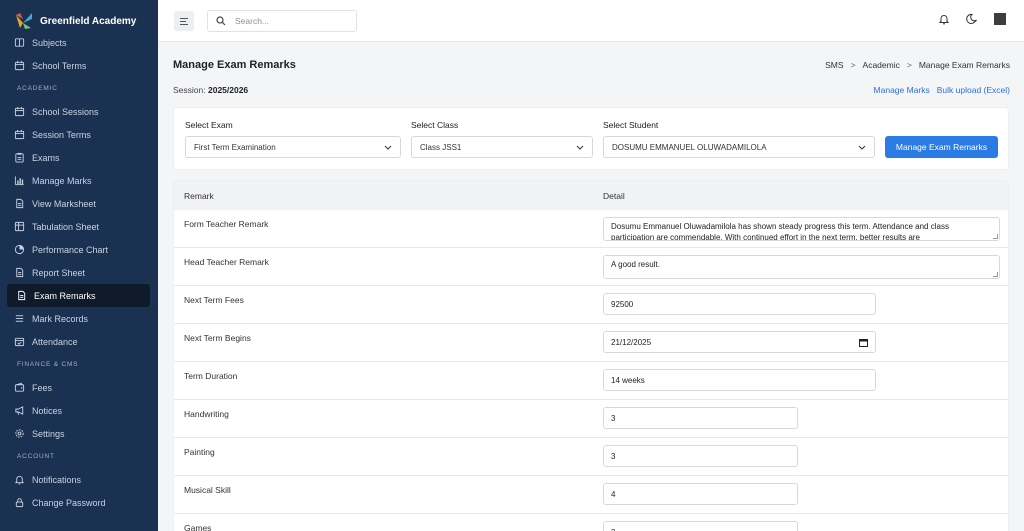  I want to click on menu-toggle-button, so click(184, 21).